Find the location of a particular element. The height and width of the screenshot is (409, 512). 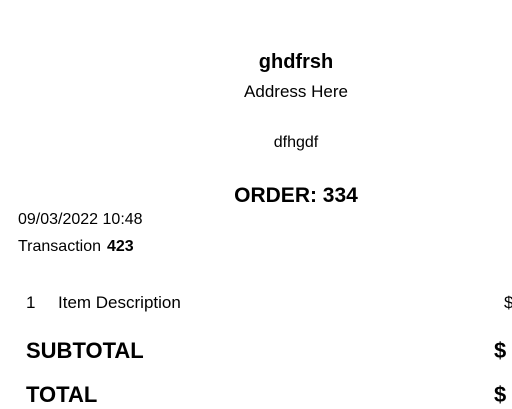

total-row: TOTAL $ is located at coordinates (269, 395).